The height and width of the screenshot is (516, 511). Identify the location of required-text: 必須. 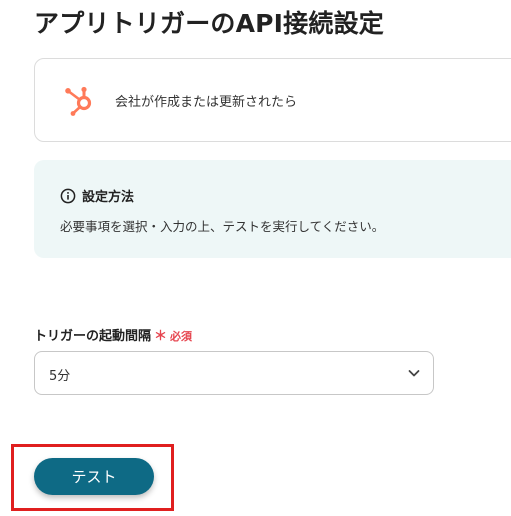
(181, 336).